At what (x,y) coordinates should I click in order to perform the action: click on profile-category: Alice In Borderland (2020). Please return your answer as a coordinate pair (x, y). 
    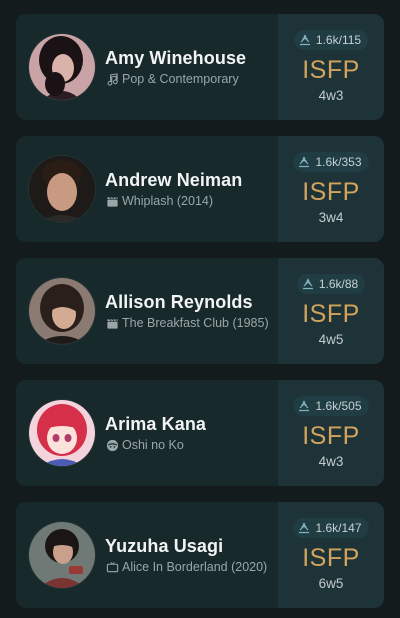
    Looking at the image, I should click on (186, 567).